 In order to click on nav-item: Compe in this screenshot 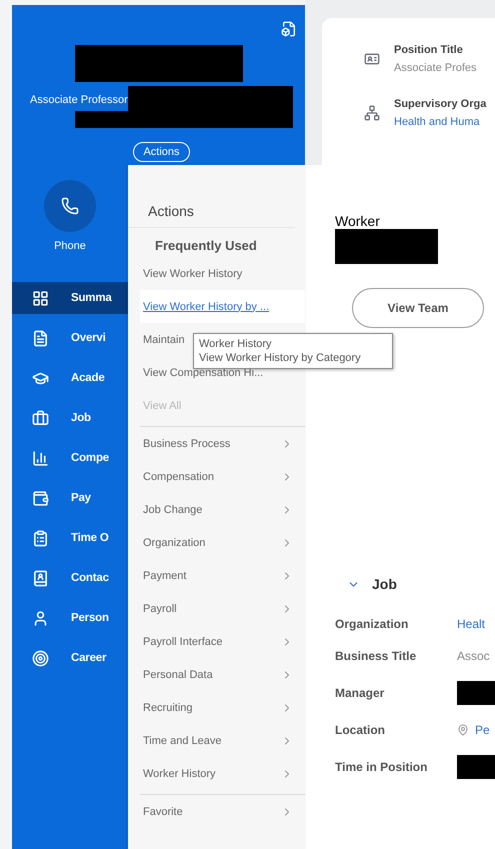, I will do `click(70, 458)`.